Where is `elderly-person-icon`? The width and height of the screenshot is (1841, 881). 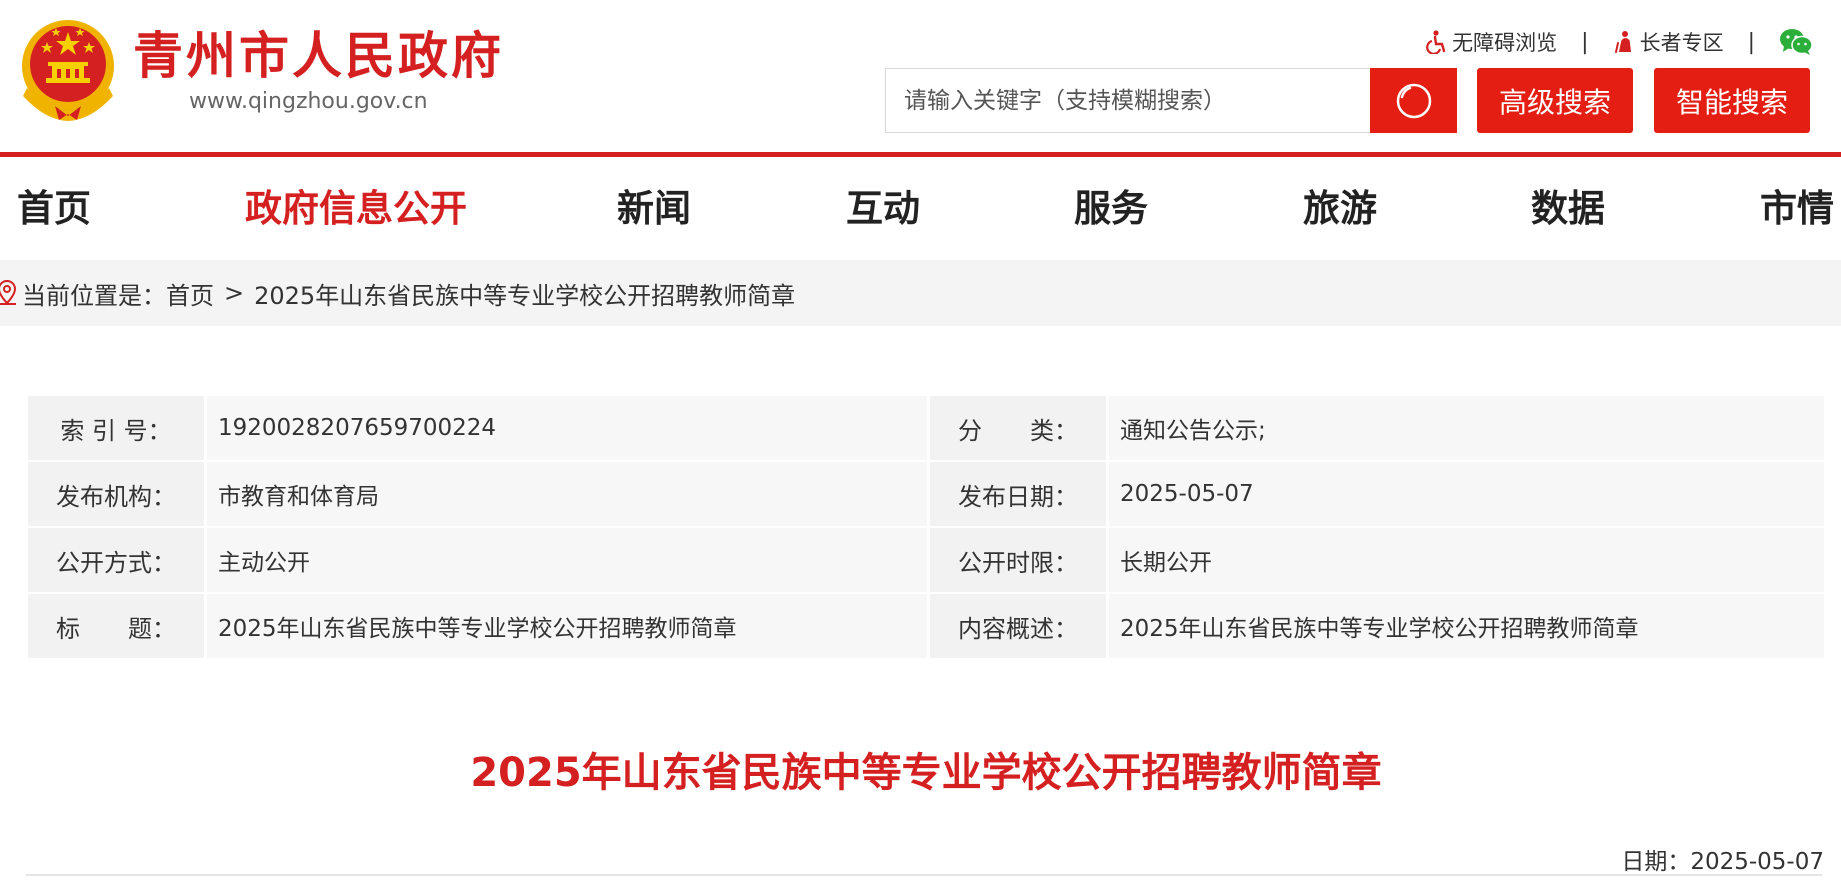
elderly-person-icon is located at coordinates (1622, 42).